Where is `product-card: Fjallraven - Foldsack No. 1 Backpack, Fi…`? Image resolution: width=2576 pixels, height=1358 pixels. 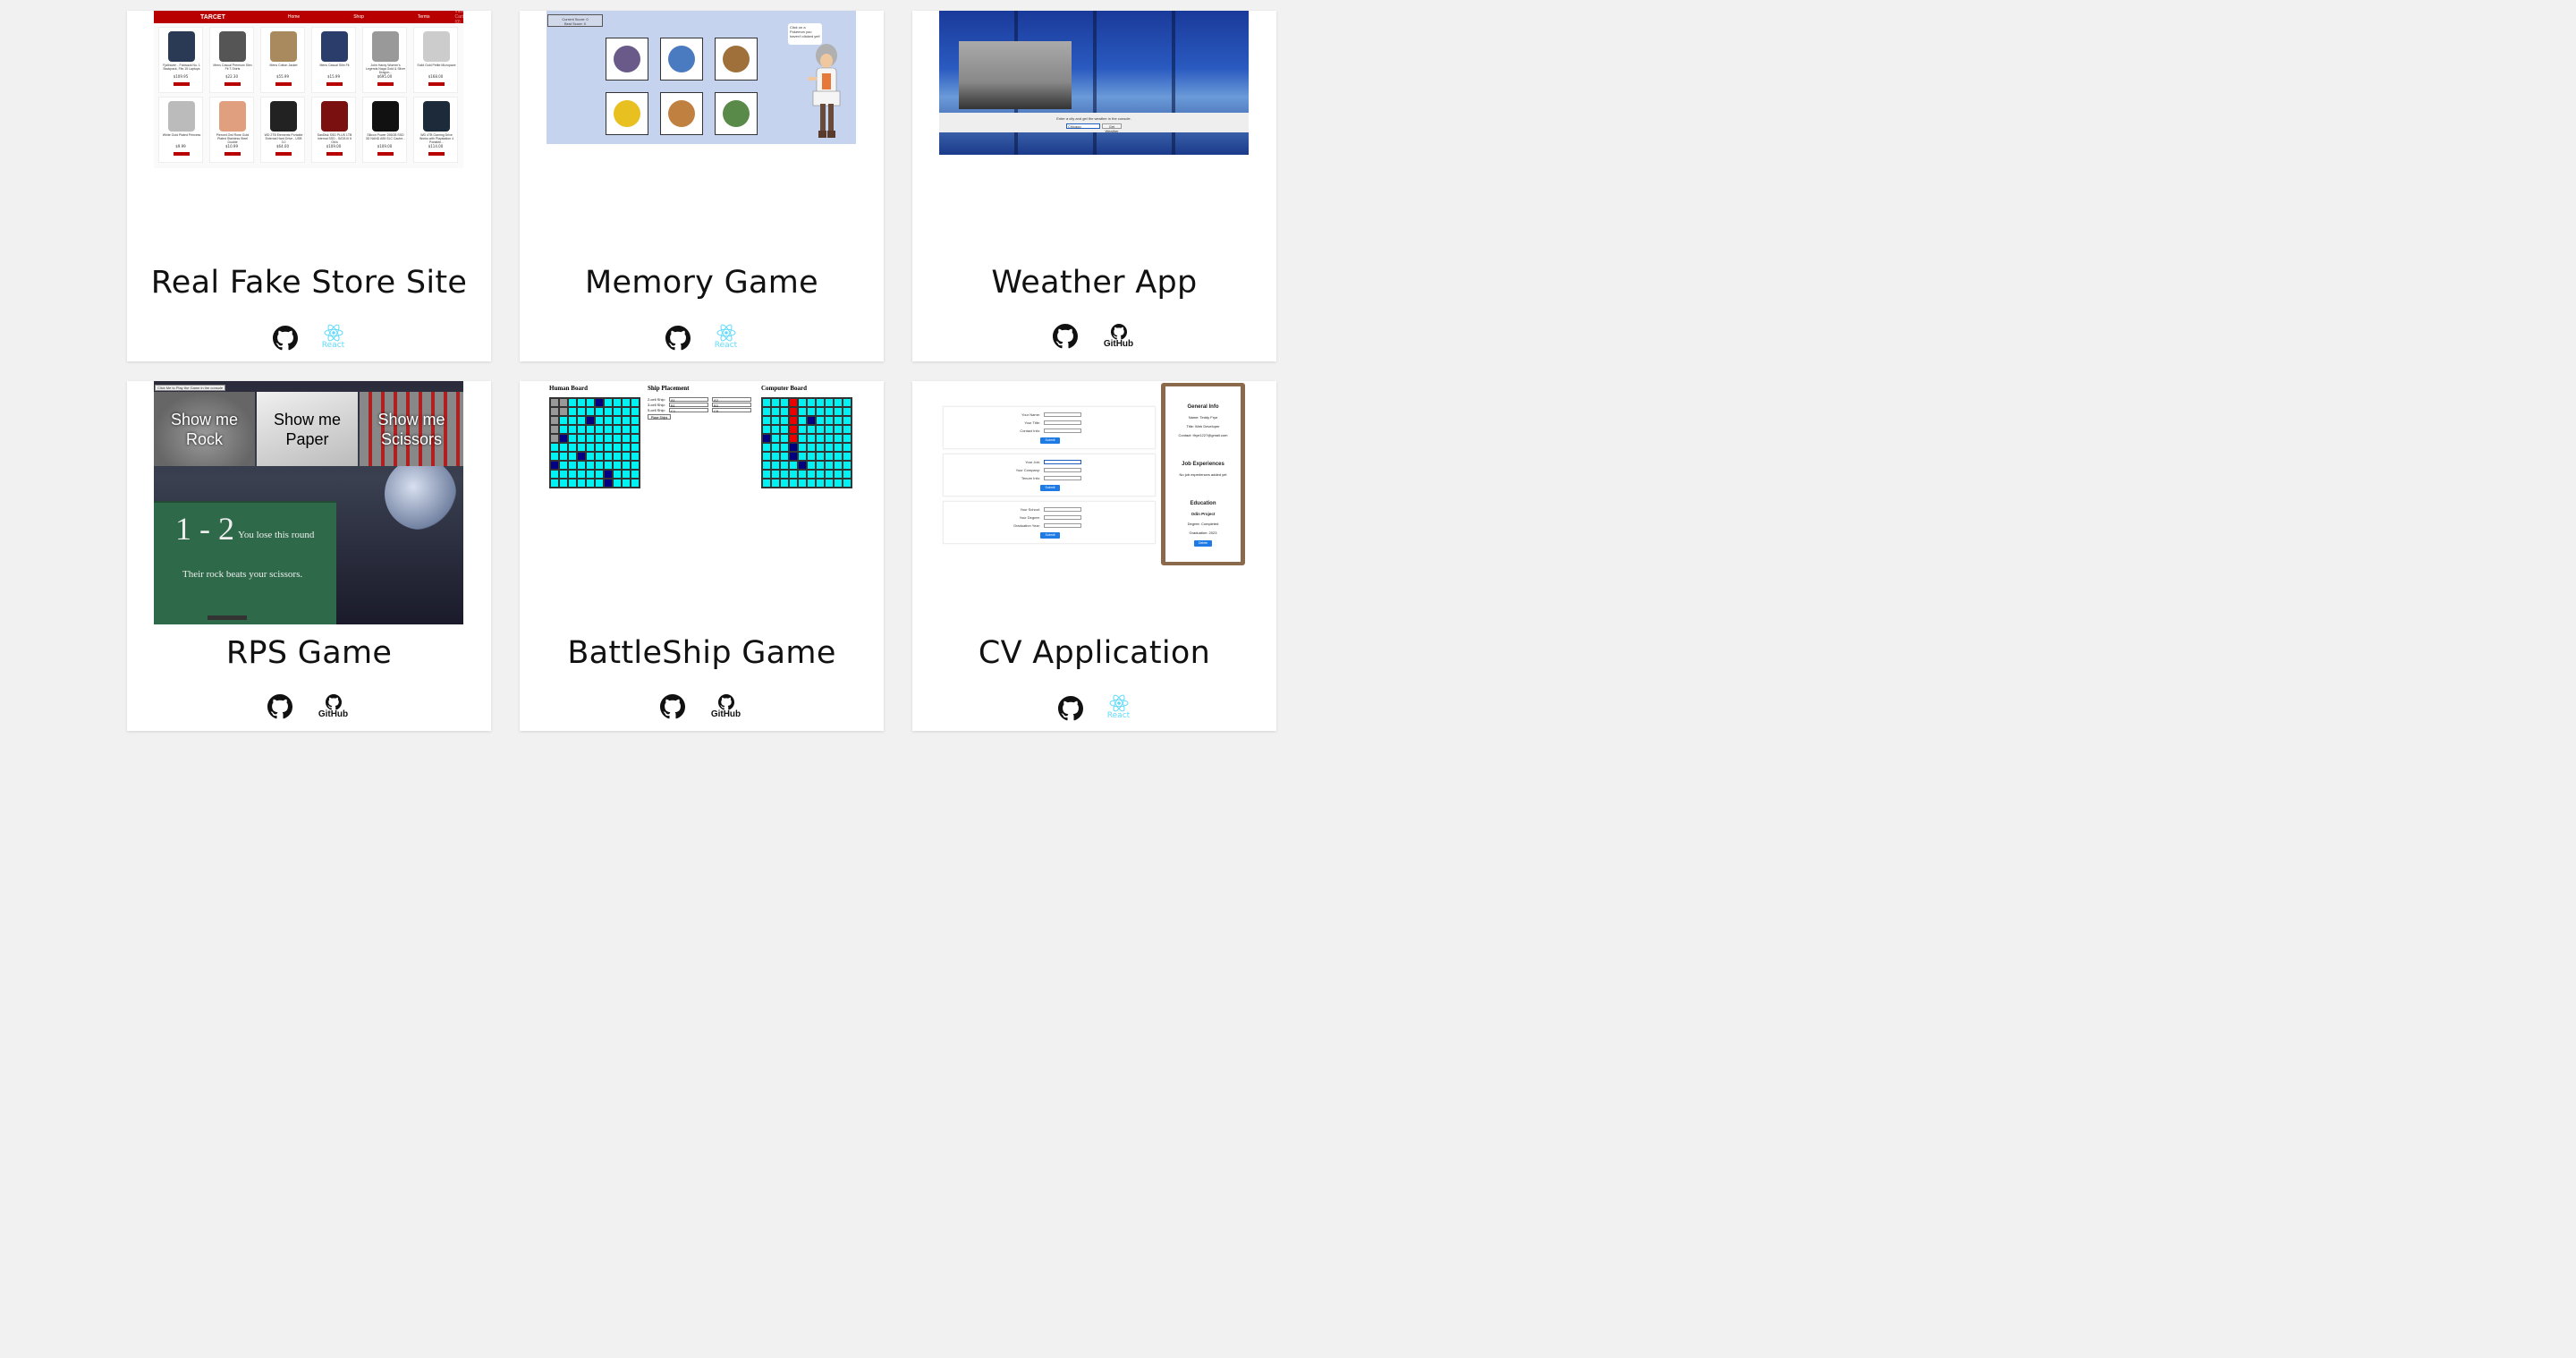 product-card: Fjallraven - Foldsack No. 1 Backpack, Fi… is located at coordinates (180, 60).